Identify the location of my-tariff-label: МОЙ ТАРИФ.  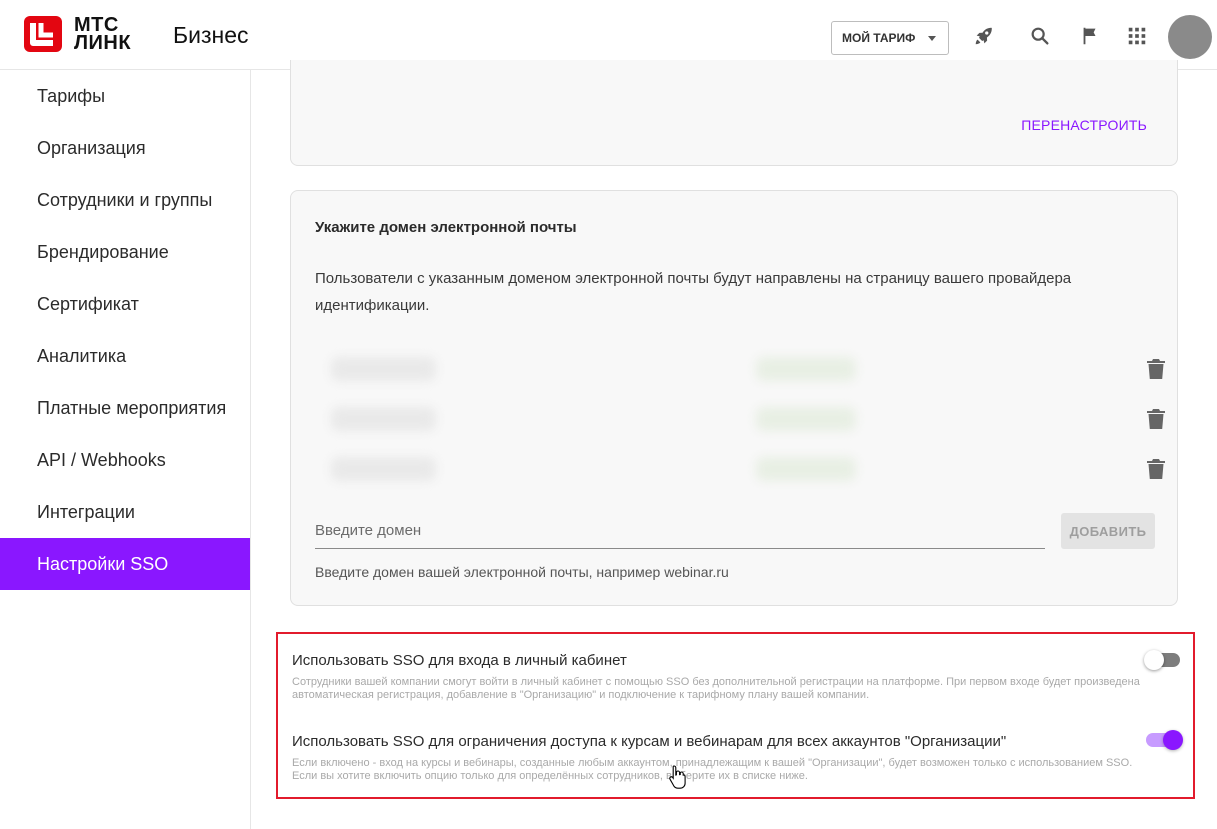
(879, 38).